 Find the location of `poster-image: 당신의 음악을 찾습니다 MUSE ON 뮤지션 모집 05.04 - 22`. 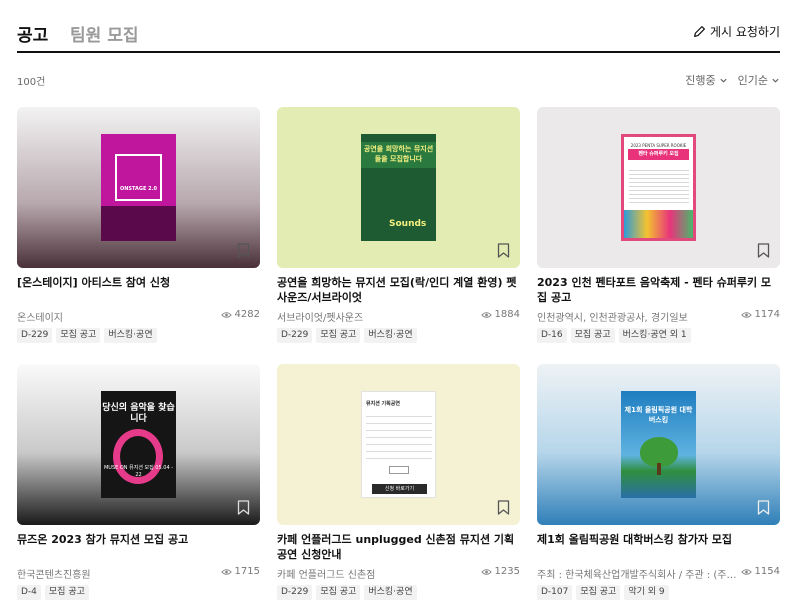

poster-image: 당신의 음악을 찾습니다 MUSE ON 뮤지션 모집 05.04 - 22 is located at coordinates (138, 444).